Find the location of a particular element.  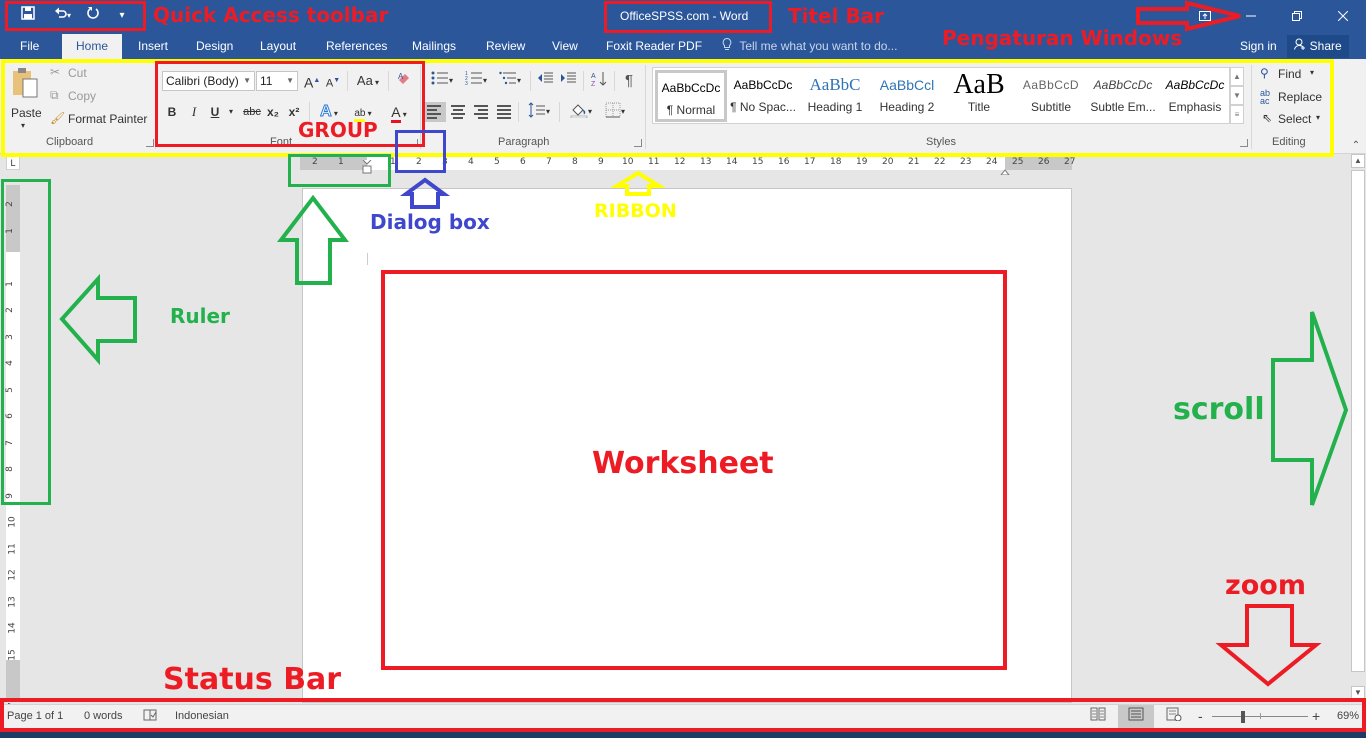

share-button: Share is located at coordinates (1318, 46).